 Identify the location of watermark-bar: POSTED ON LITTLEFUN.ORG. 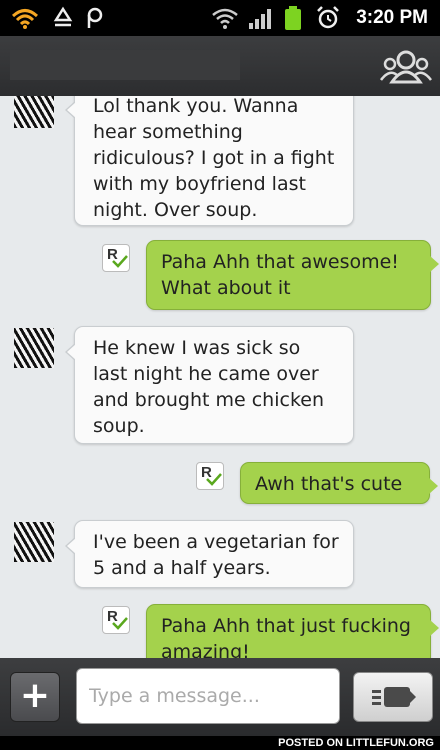
(220, 743).